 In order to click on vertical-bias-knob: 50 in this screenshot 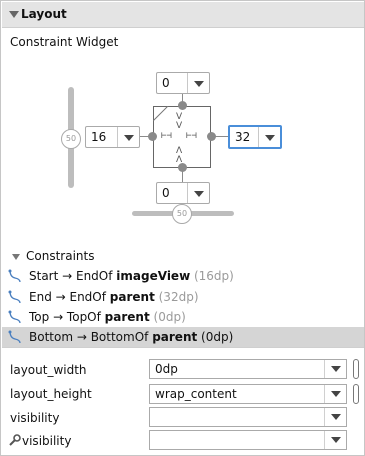, I will do `click(71, 139)`.